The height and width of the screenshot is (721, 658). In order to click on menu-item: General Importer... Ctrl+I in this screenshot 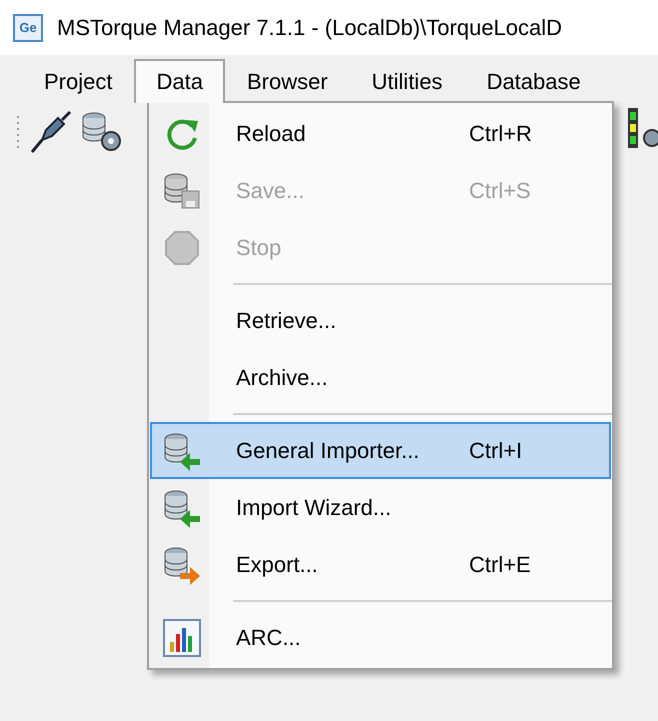, I will do `click(380, 450)`.